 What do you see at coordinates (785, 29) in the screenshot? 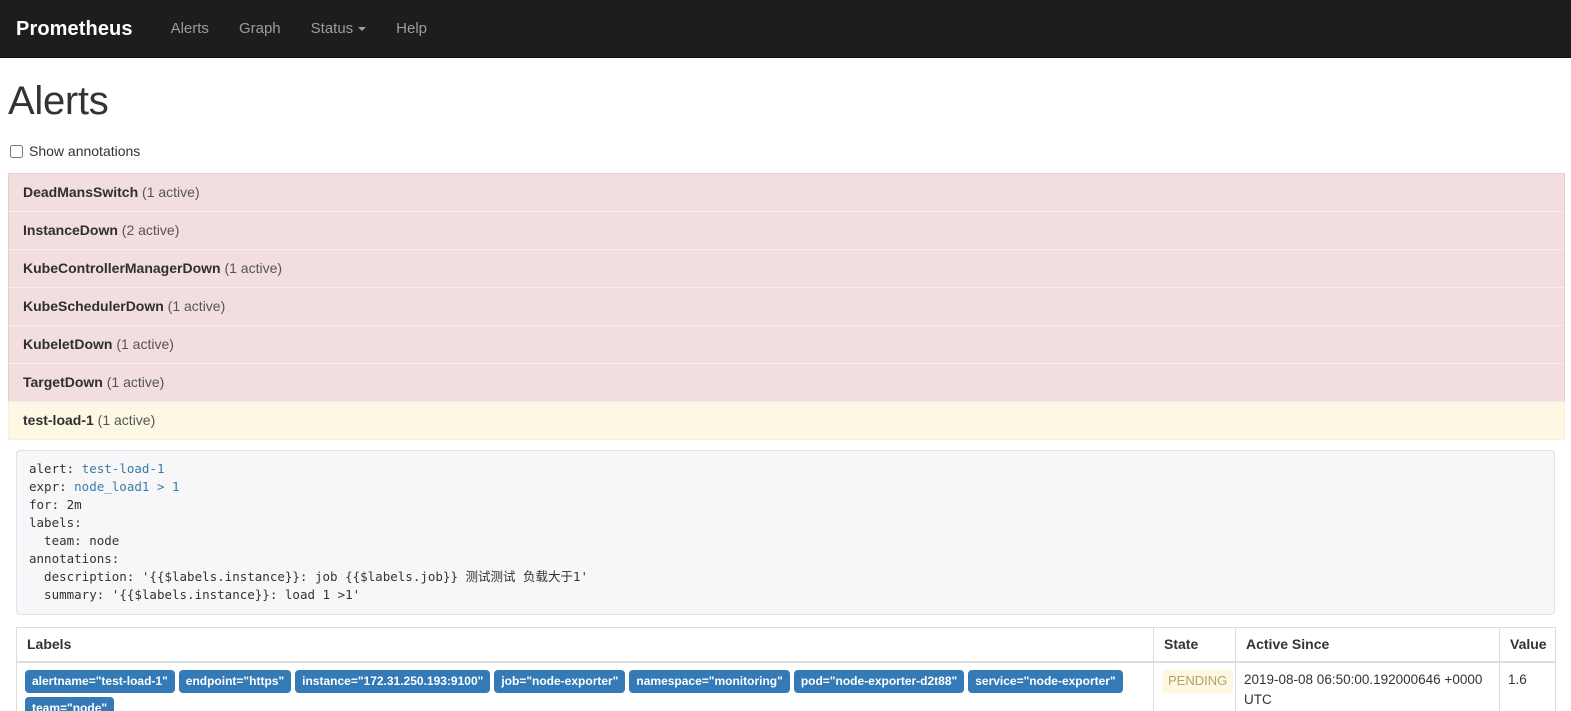
I see `top-navbar: Prometheus Alerts Graph Status Help` at bounding box center [785, 29].